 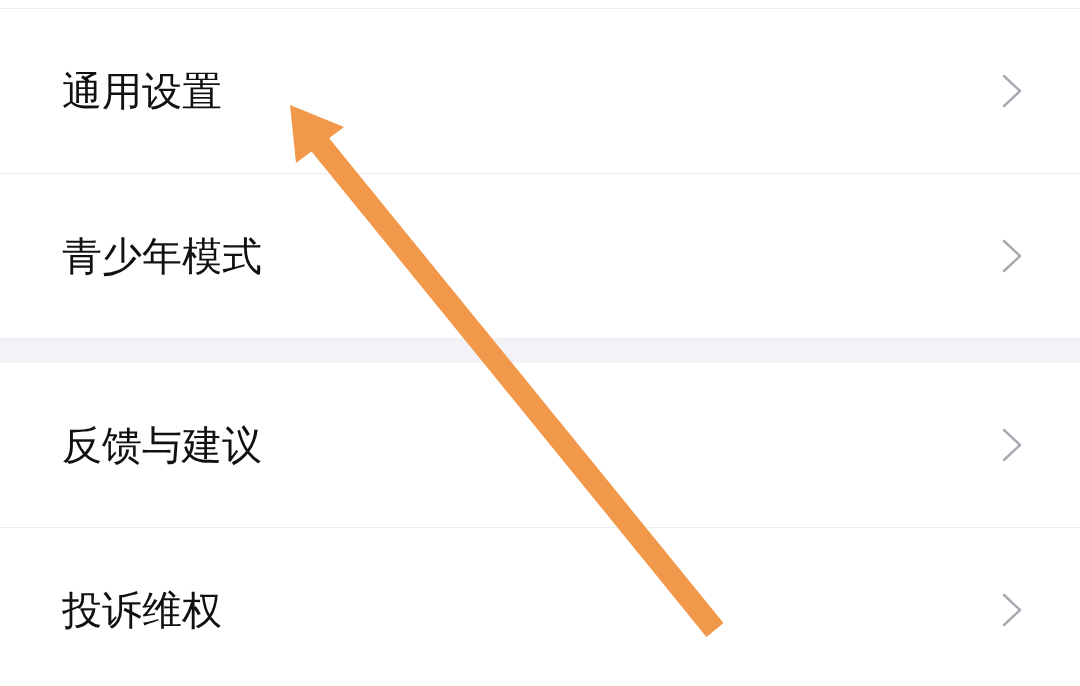 What do you see at coordinates (162, 445) in the screenshot?
I see `item-label: 反馈与建议` at bounding box center [162, 445].